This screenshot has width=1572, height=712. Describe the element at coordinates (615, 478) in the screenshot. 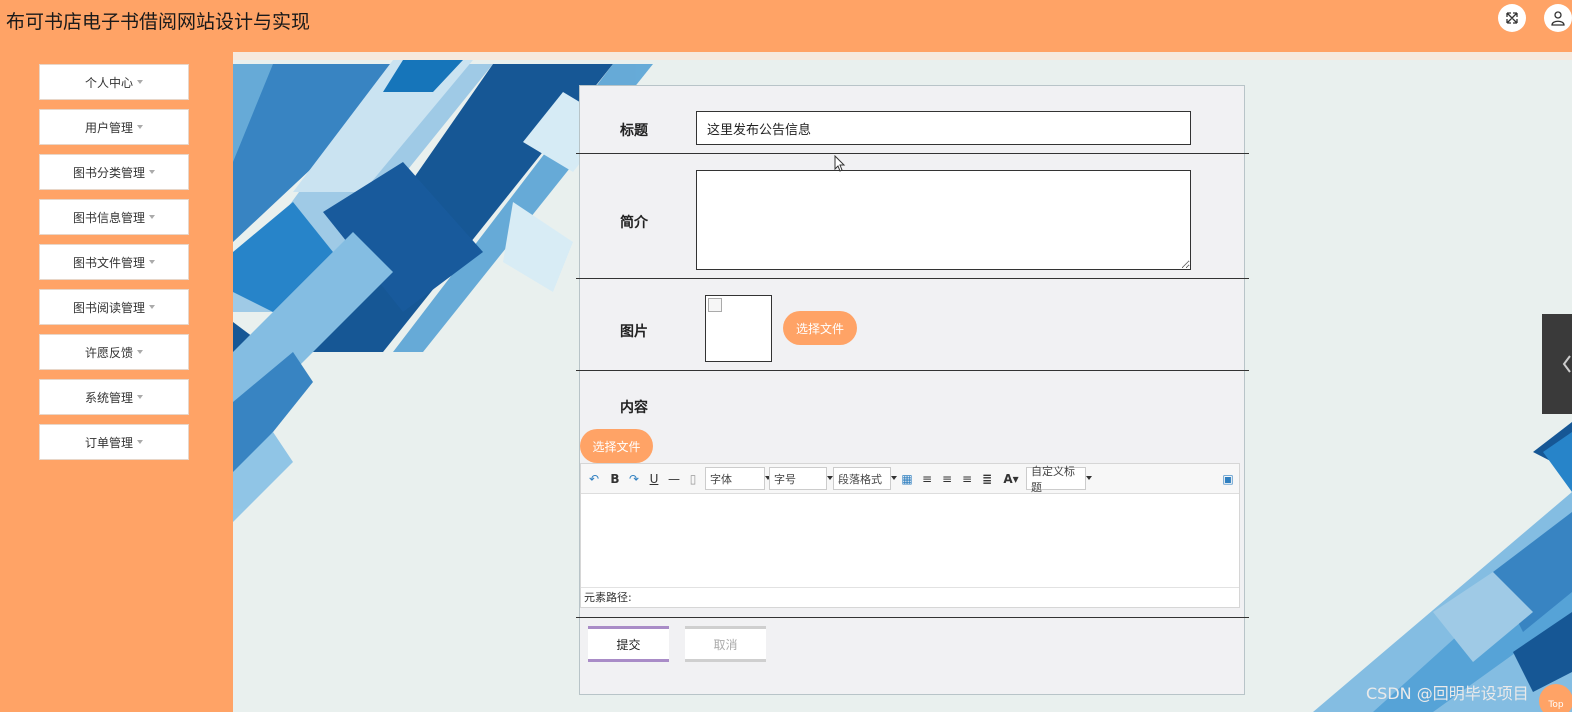

I see `bold-icon: B` at that location.